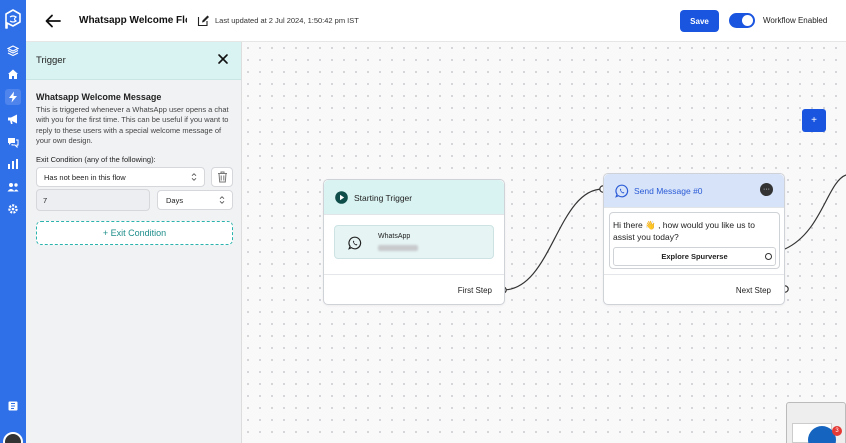  I want to click on panel-header: Trigger, so click(133, 61).